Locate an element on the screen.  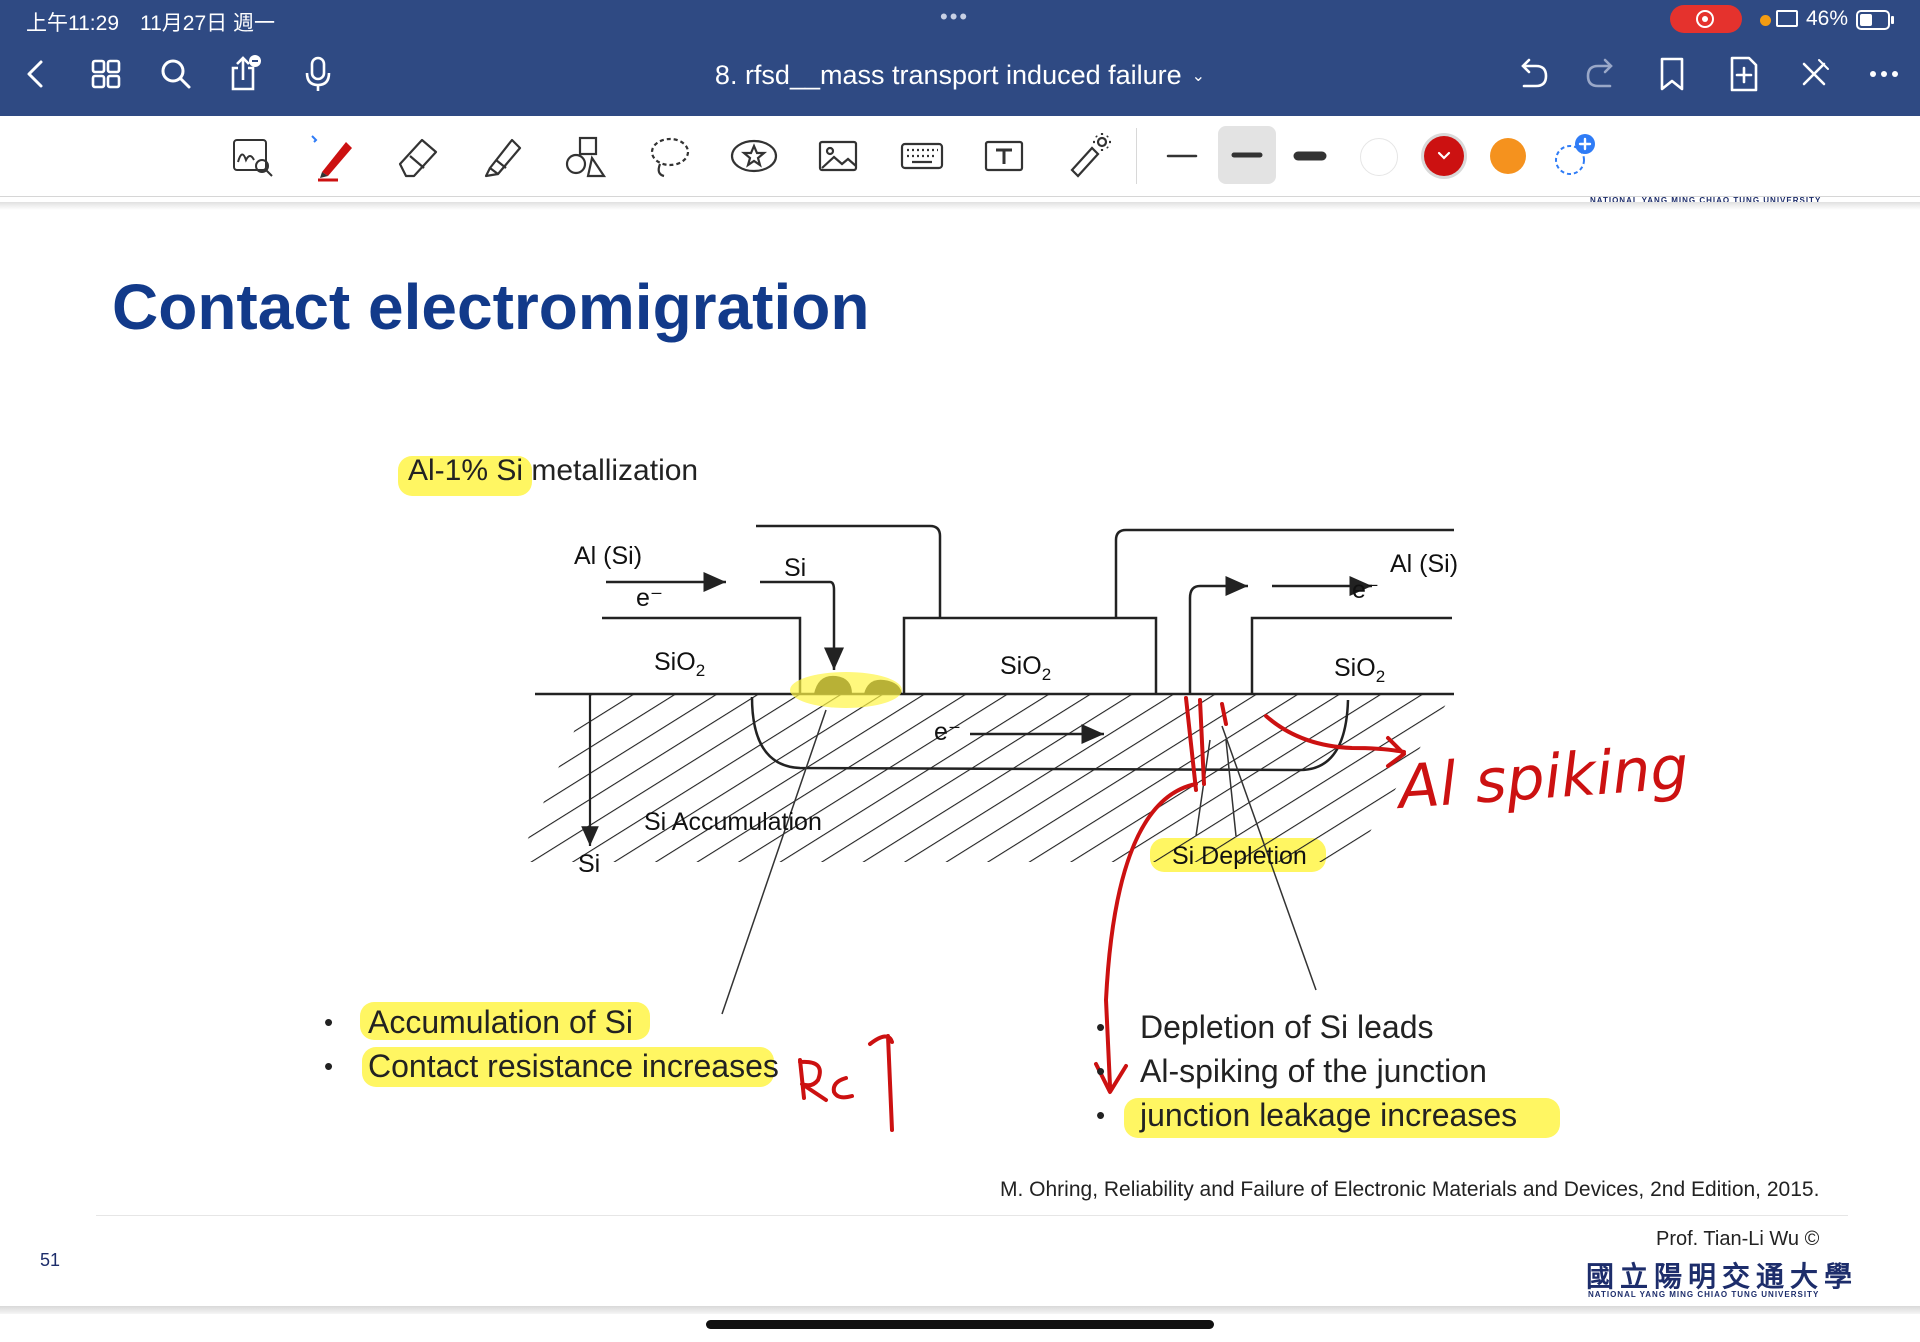
bullet-al-spiking: Al-spiking of the junction is located at coordinates (1306, 1071).